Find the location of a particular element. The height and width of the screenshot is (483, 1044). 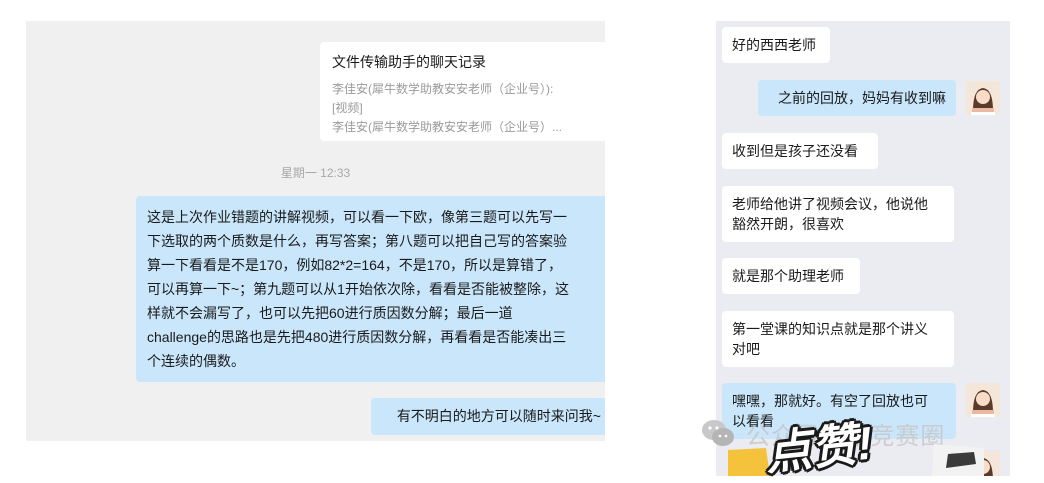

chat-history-preview-line: [视频] is located at coordinates (347, 108).